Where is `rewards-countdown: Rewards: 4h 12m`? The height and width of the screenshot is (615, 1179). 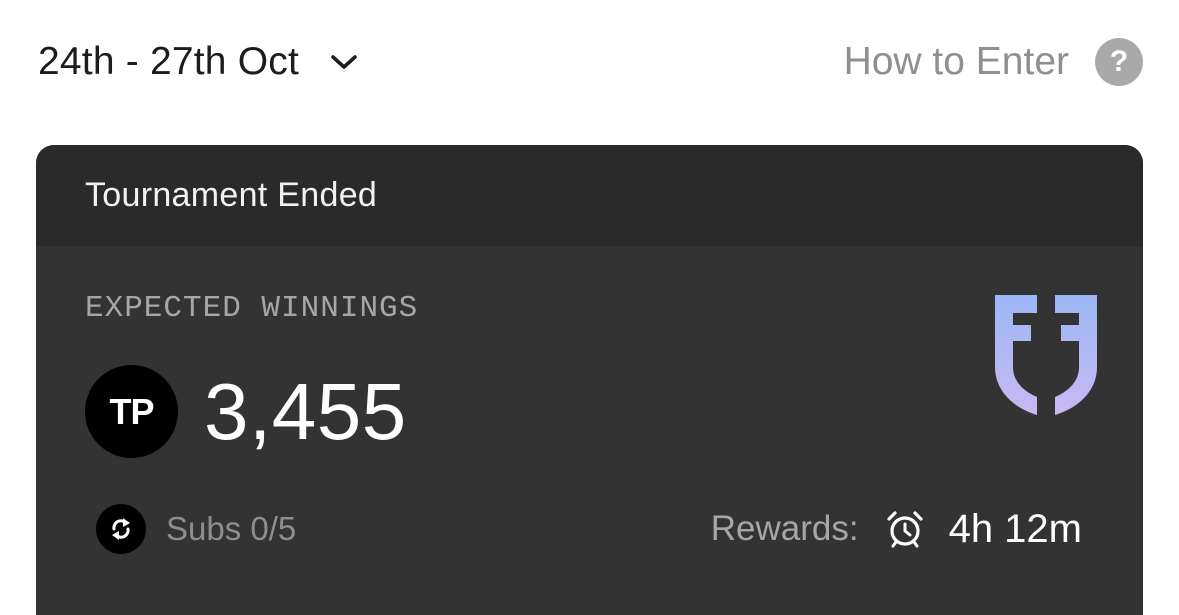
rewards-countdown: Rewards: 4h 12m is located at coordinates (896, 529).